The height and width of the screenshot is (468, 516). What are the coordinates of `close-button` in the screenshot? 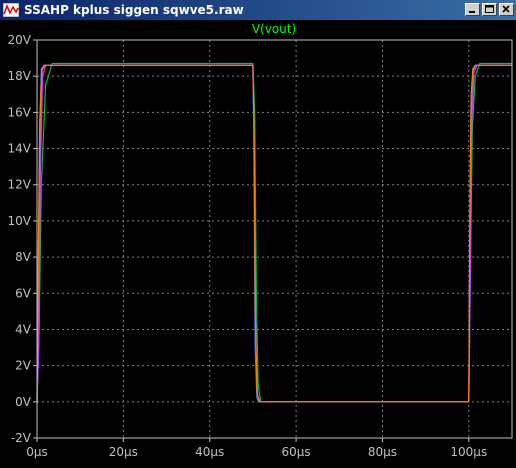 It's located at (506, 9).